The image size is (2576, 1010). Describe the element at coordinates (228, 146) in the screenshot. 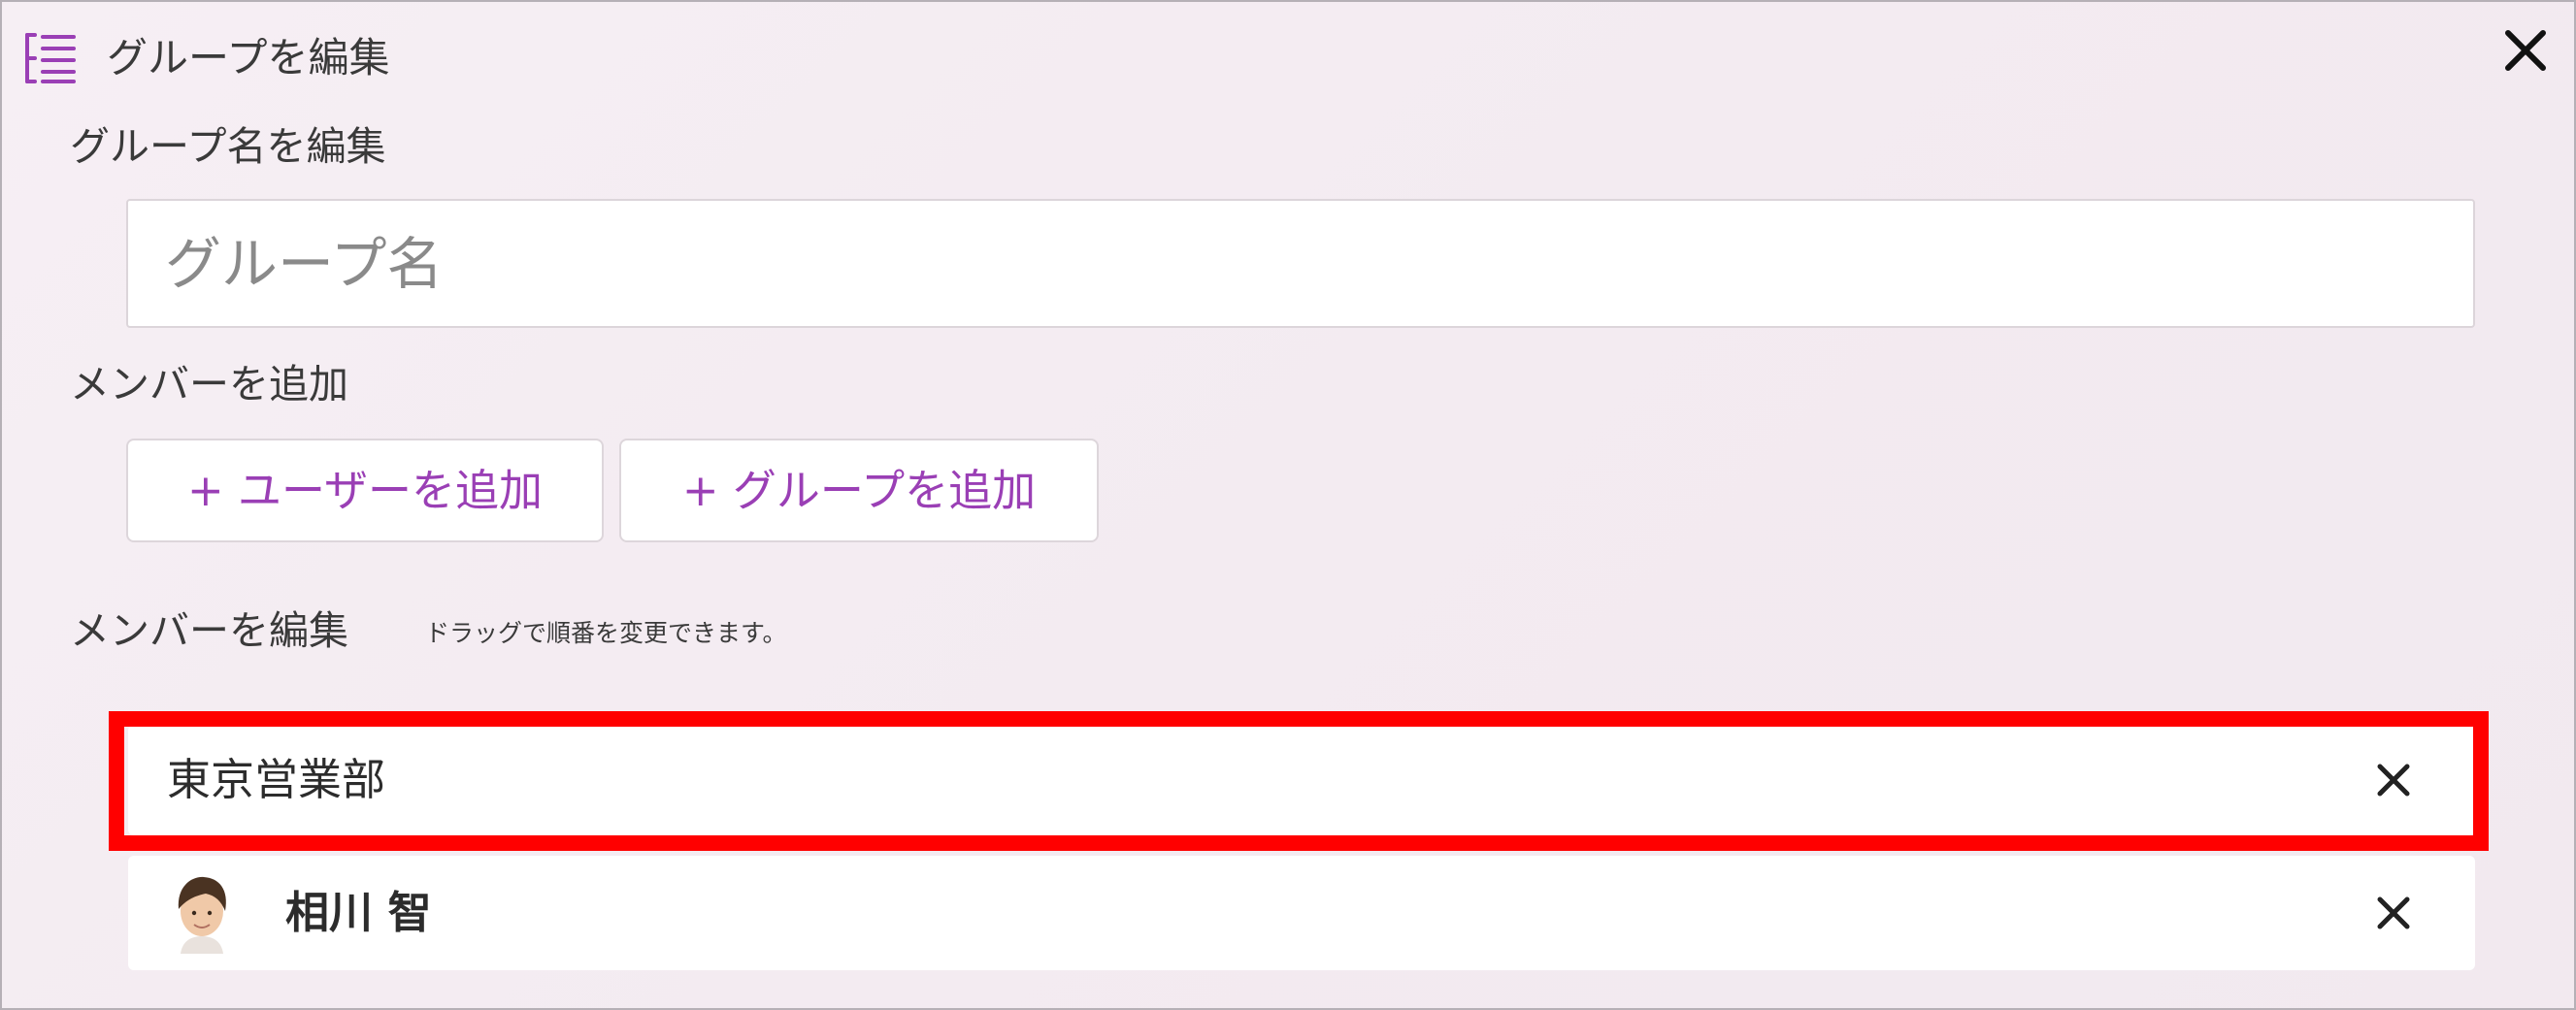

I see `group-name-label: グループ名を編集` at that location.